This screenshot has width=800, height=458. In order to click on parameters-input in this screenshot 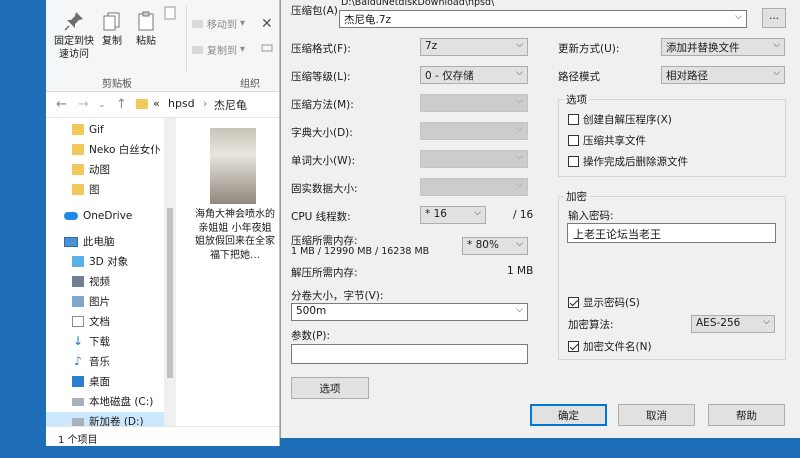, I will do `click(409, 354)`.